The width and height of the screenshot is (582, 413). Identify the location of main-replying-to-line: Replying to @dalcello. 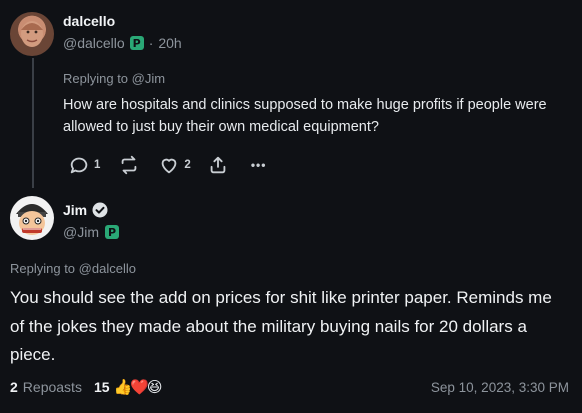
(73, 268).